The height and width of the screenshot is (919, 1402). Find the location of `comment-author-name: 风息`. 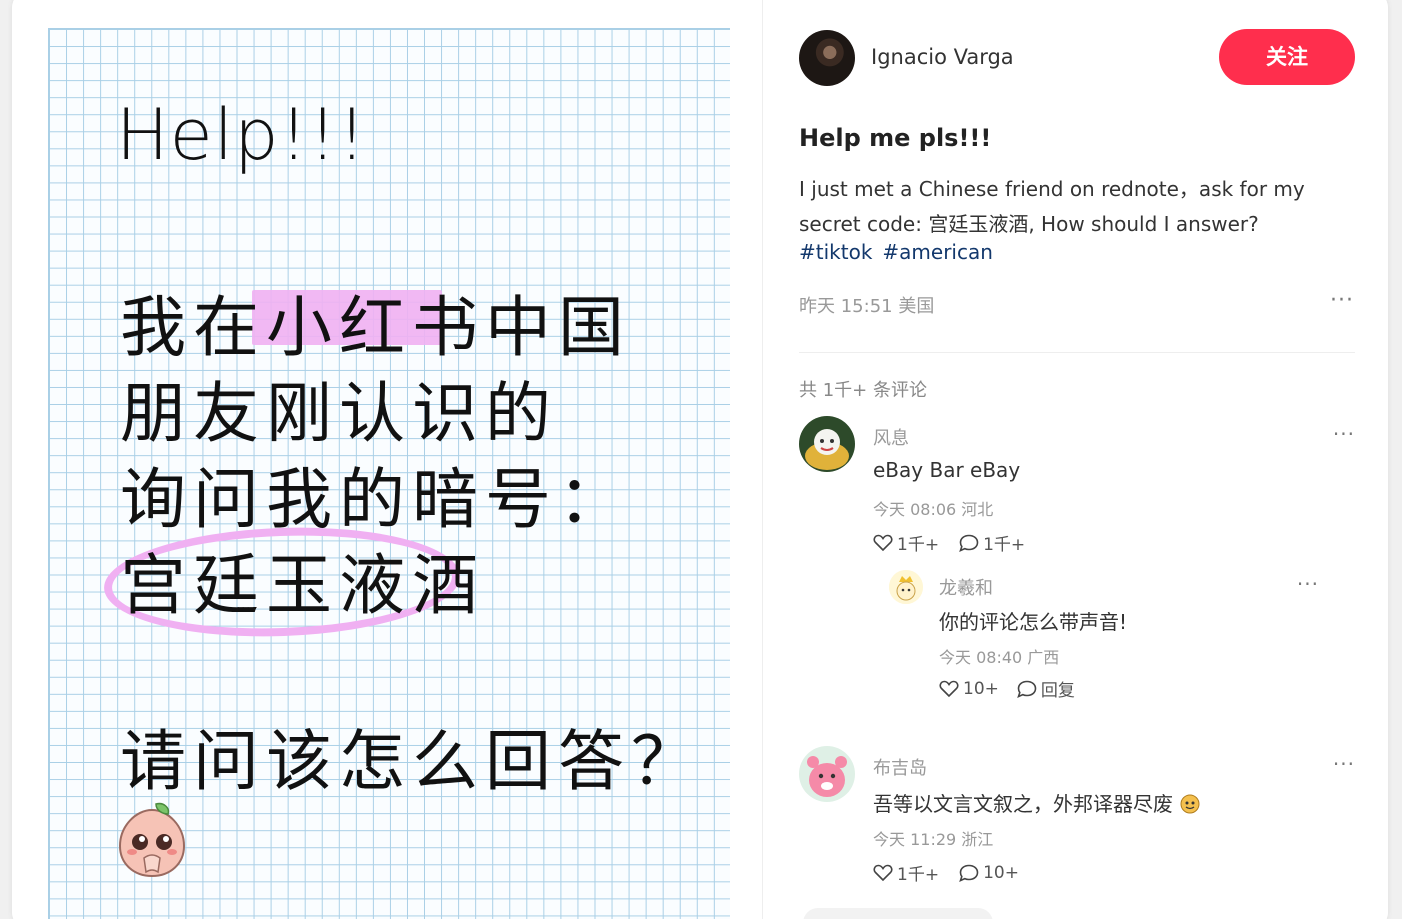

comment-author-name: 风息 is located at coordinates (891, 437).